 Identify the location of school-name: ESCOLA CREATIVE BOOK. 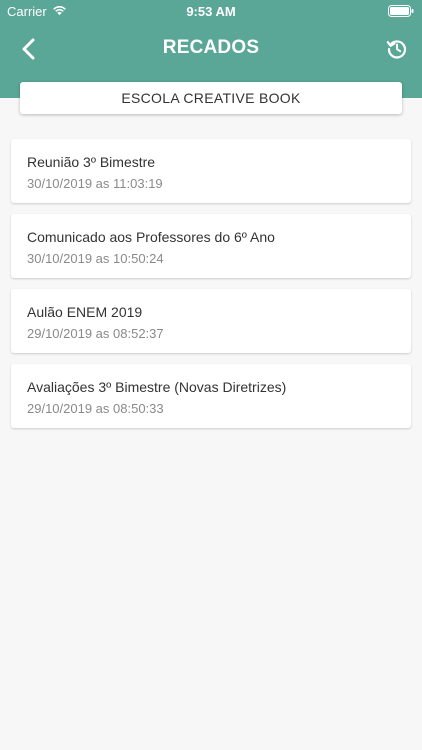
(211, 98).